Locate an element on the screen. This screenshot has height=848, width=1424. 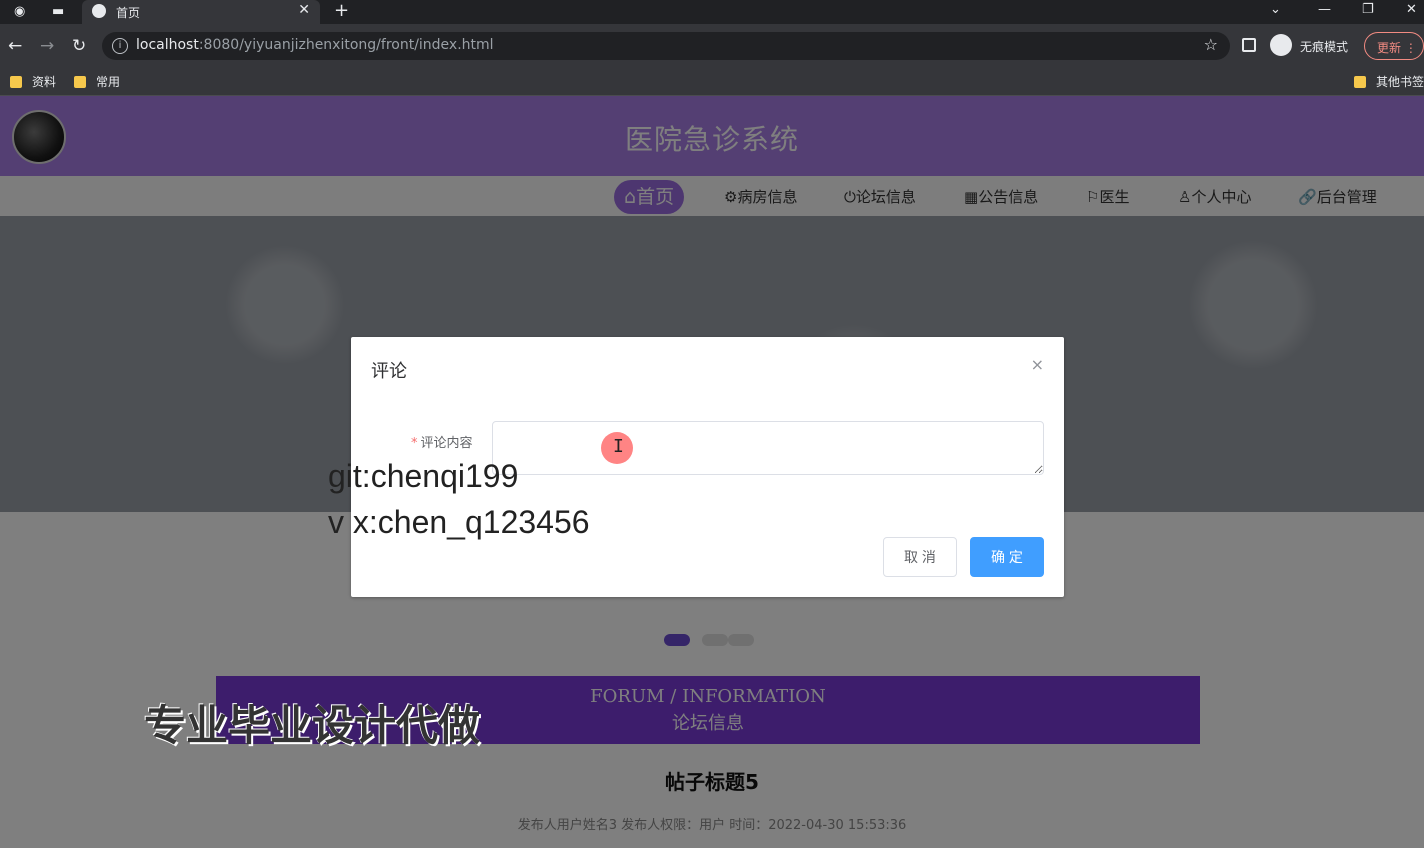
other-bookmarks: 其他书签 is located at coordinates (1389, 82).